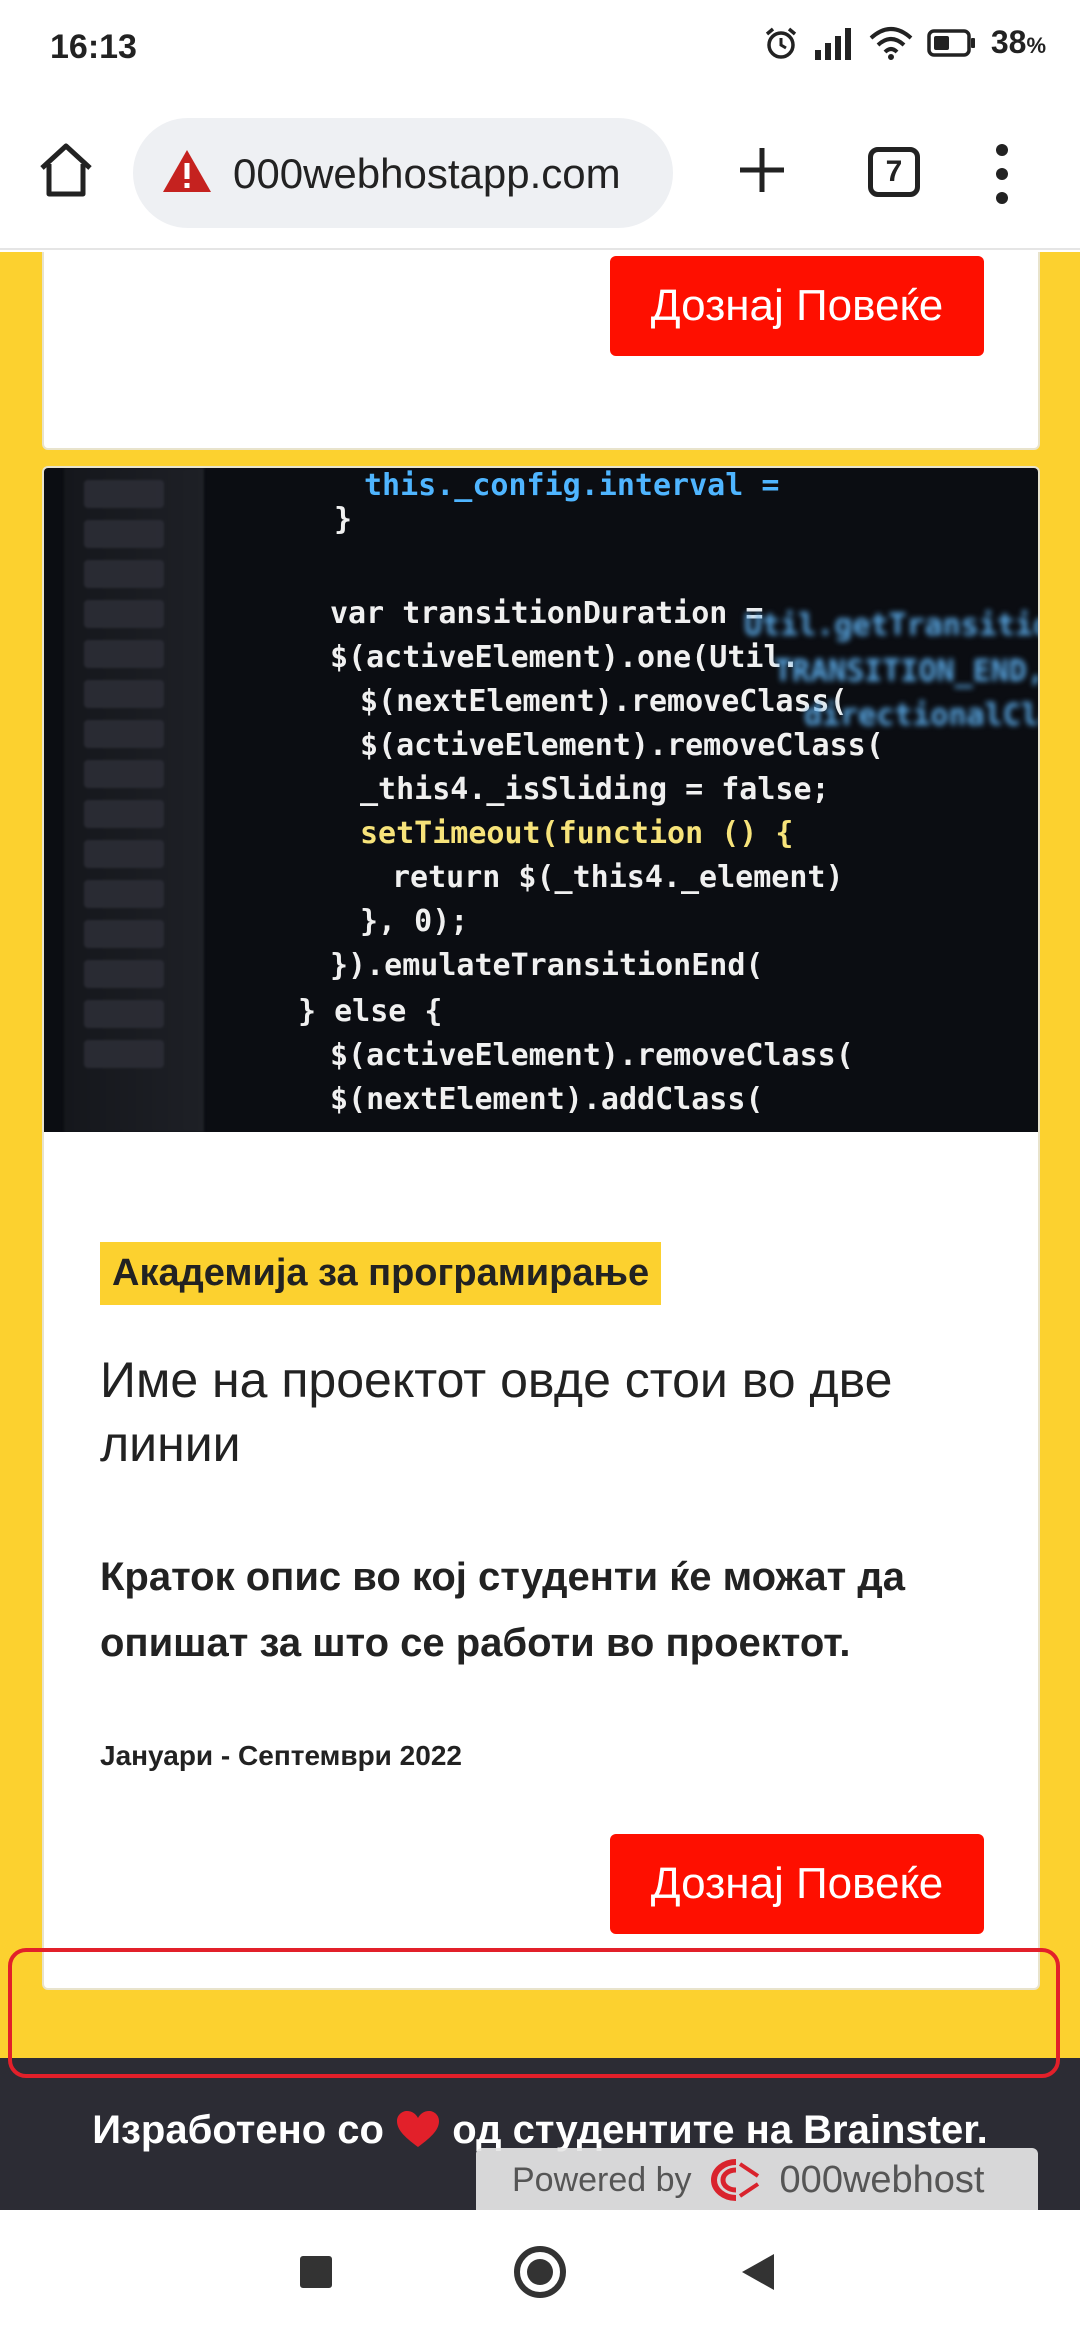 The width and height of the screenshot is (1080, 2340). I want to click on wifi-icon, so click(891, 43).